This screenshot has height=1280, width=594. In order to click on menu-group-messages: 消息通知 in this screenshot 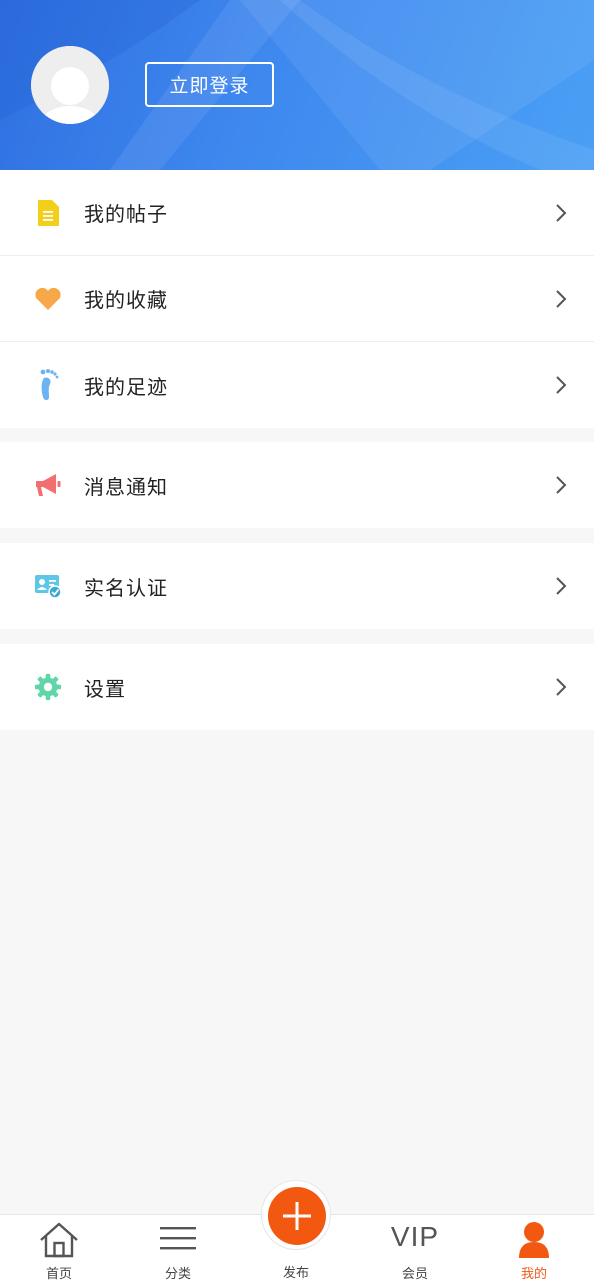, I will do `click(297, 485)`.